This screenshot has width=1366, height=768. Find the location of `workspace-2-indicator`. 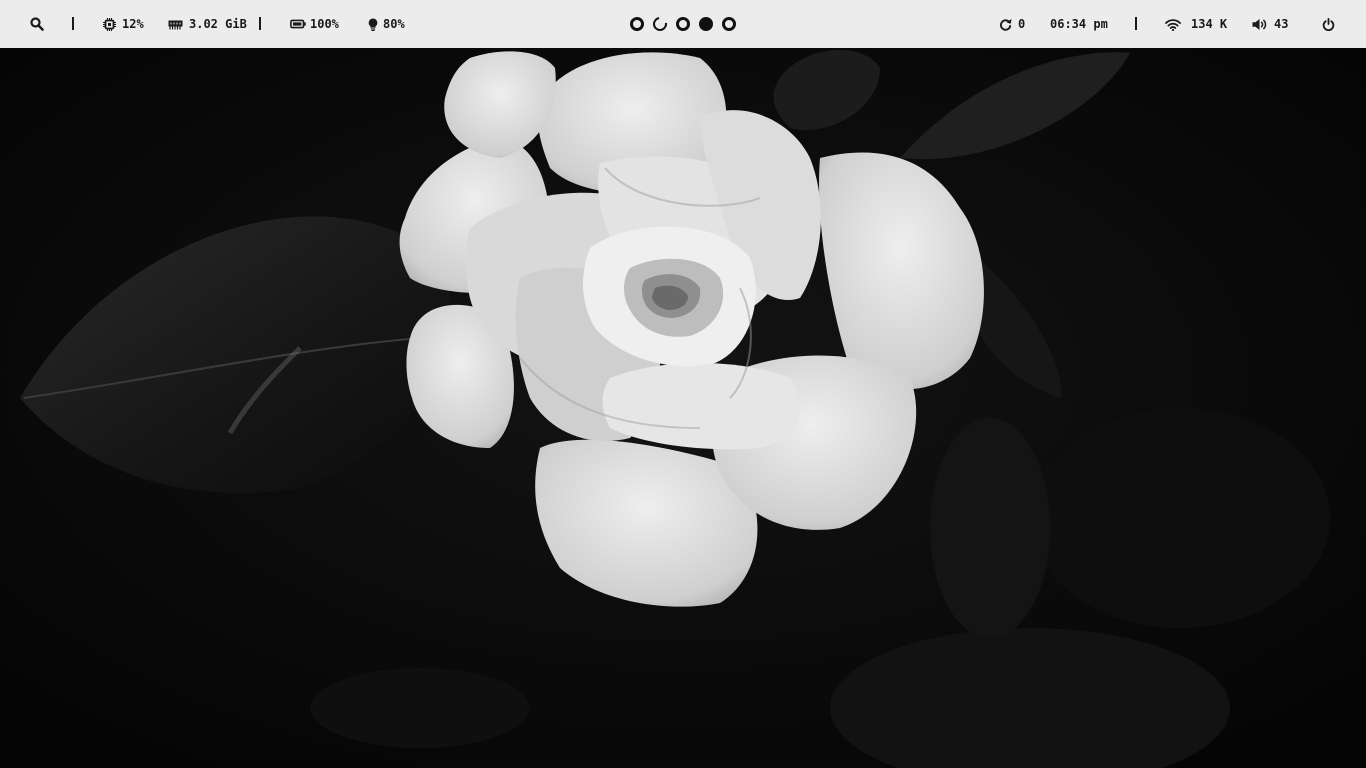

workspace-2-indicator is located at coordinates (660, 24).